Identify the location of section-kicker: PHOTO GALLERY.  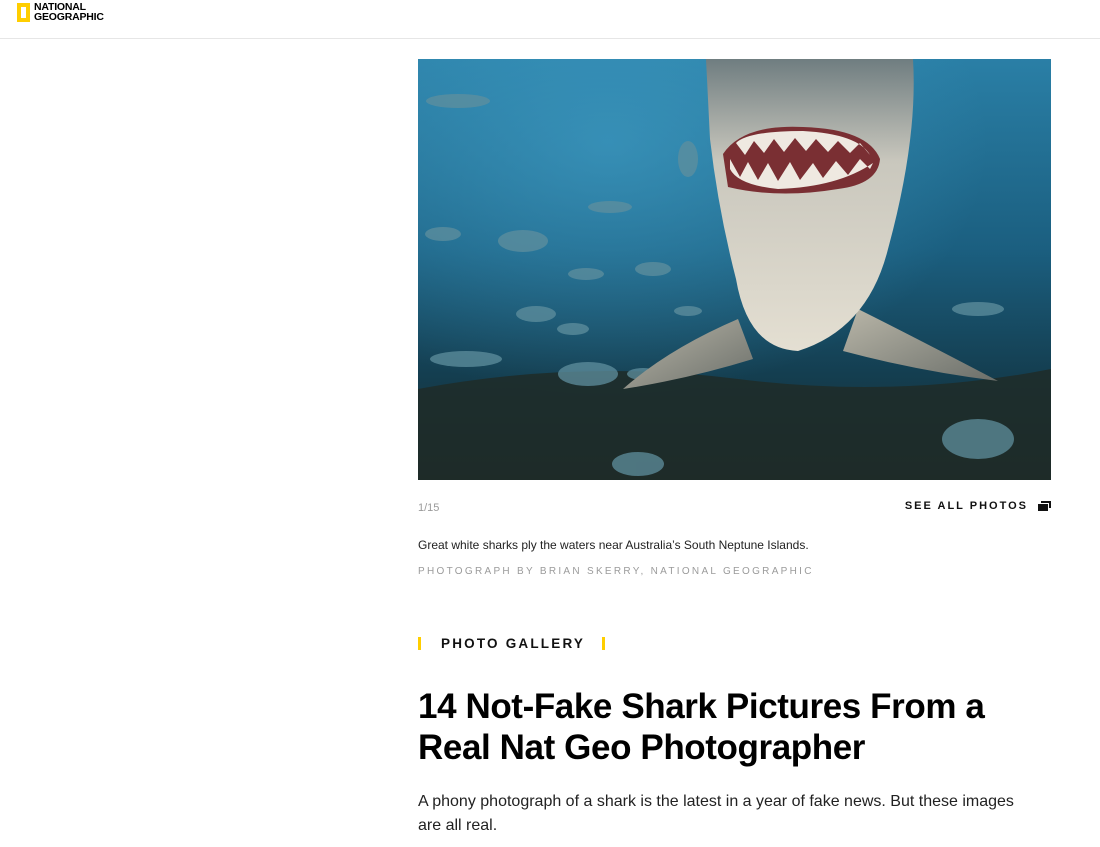
(512, 643).